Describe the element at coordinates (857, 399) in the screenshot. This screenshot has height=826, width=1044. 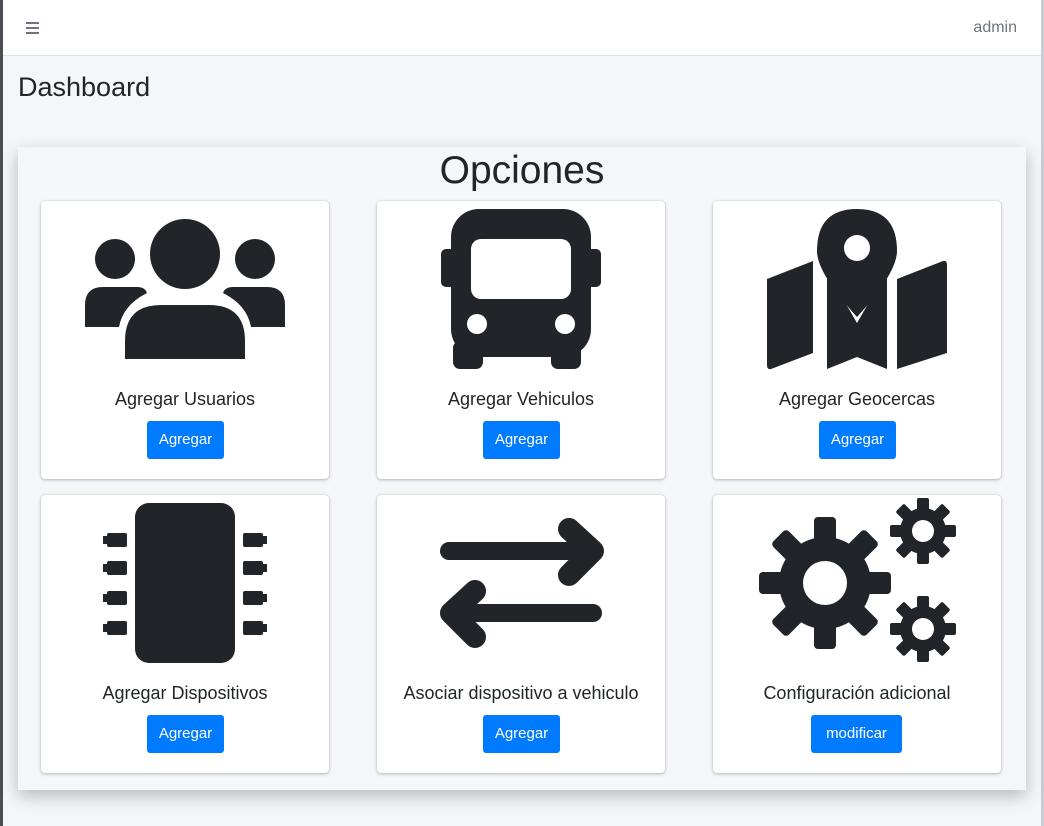
I see `card-label: Agregar Geocercas` at that location.